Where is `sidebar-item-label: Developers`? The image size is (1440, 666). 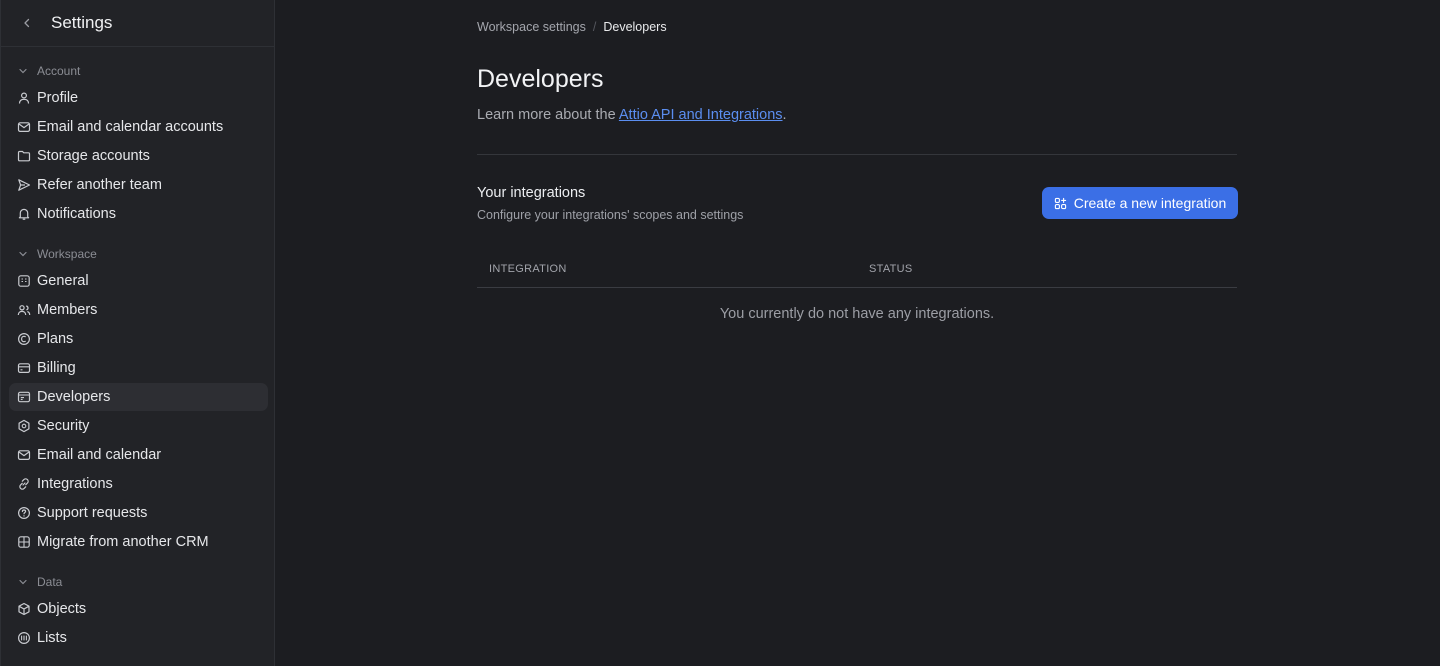
sidebar-item-label: Developers is located at coordinates (74, 397).